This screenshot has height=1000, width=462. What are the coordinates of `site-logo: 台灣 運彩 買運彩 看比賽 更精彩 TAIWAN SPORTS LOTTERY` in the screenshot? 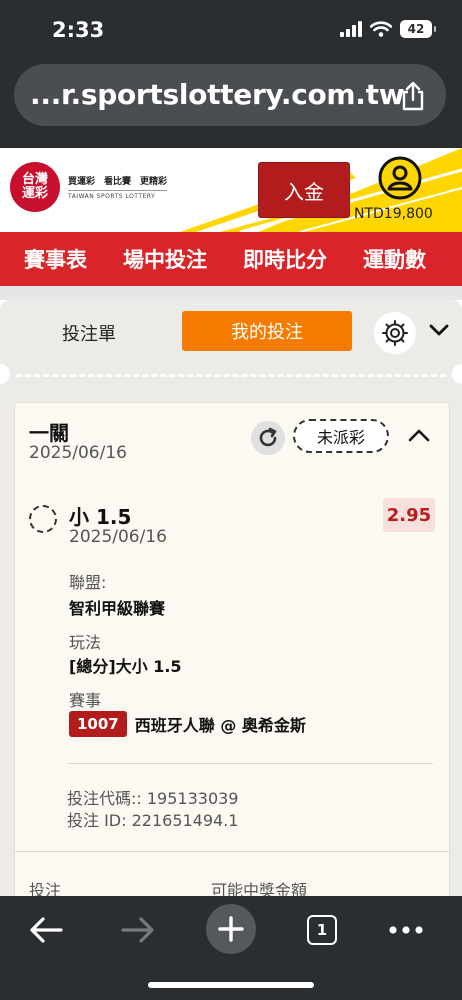 It's located at (89, 187).